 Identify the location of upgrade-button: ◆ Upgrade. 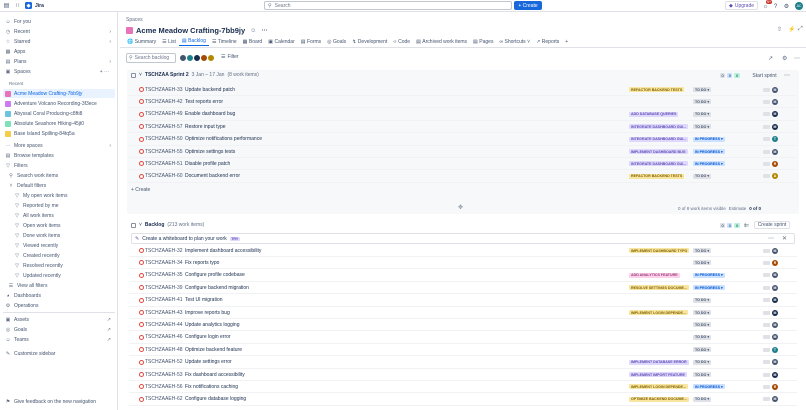
(741, 5).